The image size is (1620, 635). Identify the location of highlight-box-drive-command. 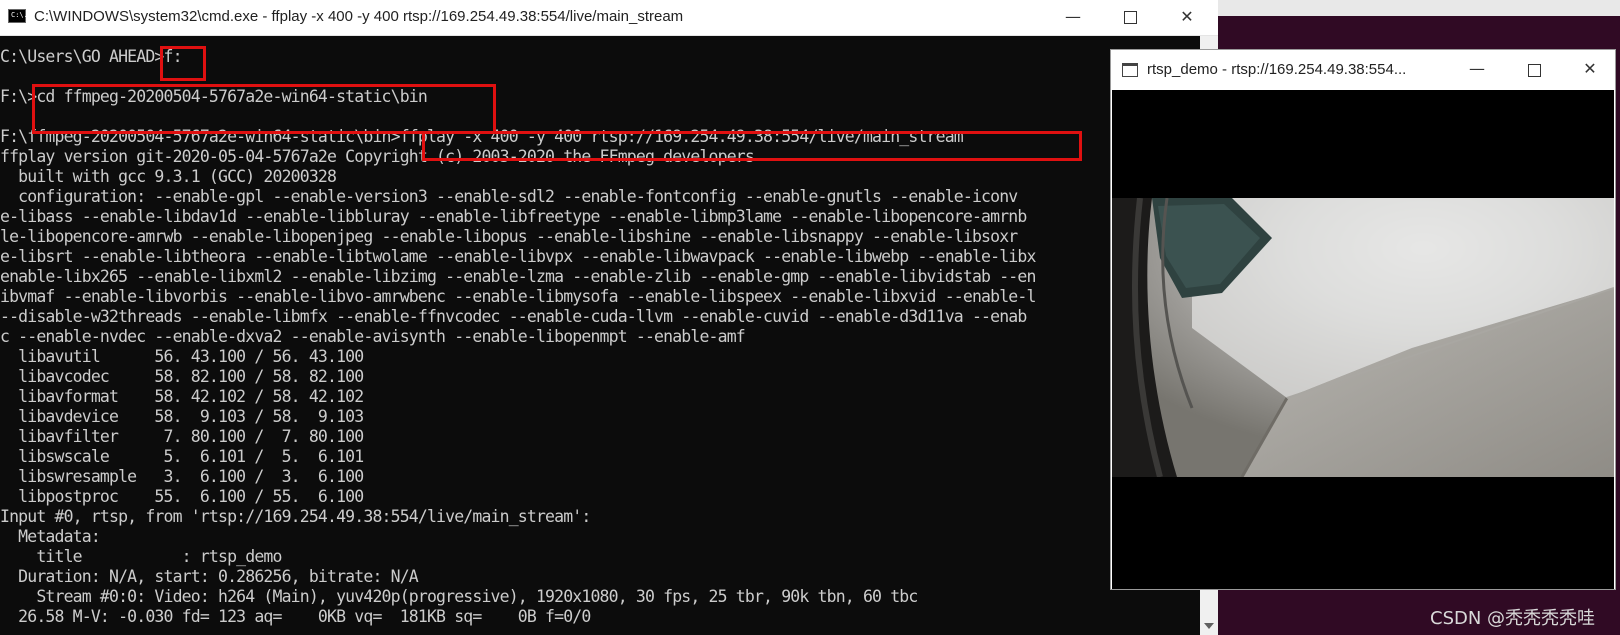
(183, 63).